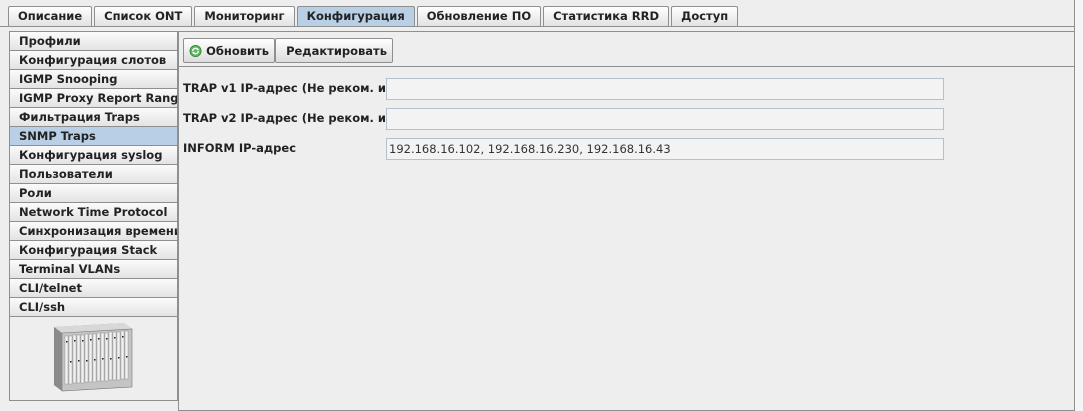  Describe the element at coordinates (93, 79) in the screenshot. I see `sidebar-item-igmp-snooping: IGMP Snooping` at that location.